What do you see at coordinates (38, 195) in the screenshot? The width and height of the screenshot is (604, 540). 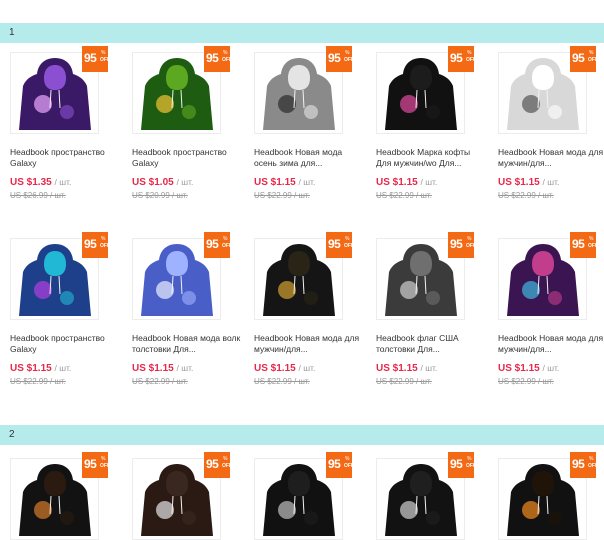 I see `original-price: US $26.99 / шт.` at bounding box center [38, 195].